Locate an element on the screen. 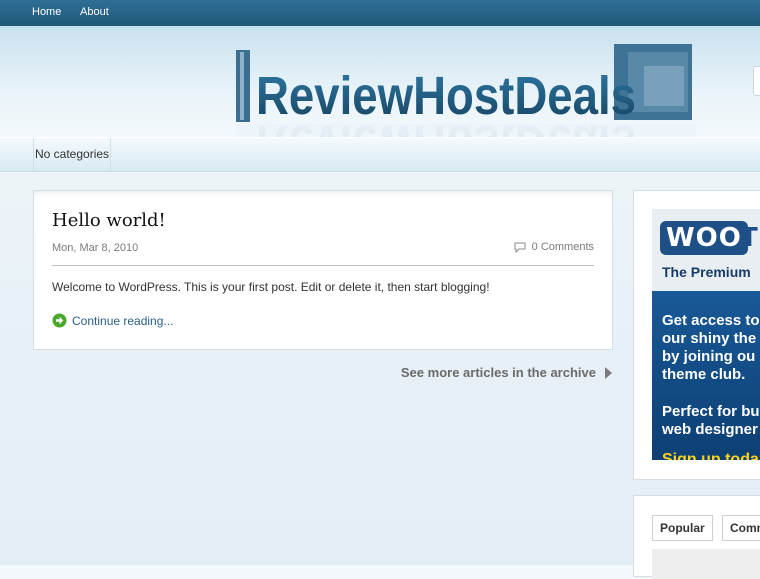 This screenshot has width=760, height=579. nav-about-link: About is located at coordinates (94, 12).